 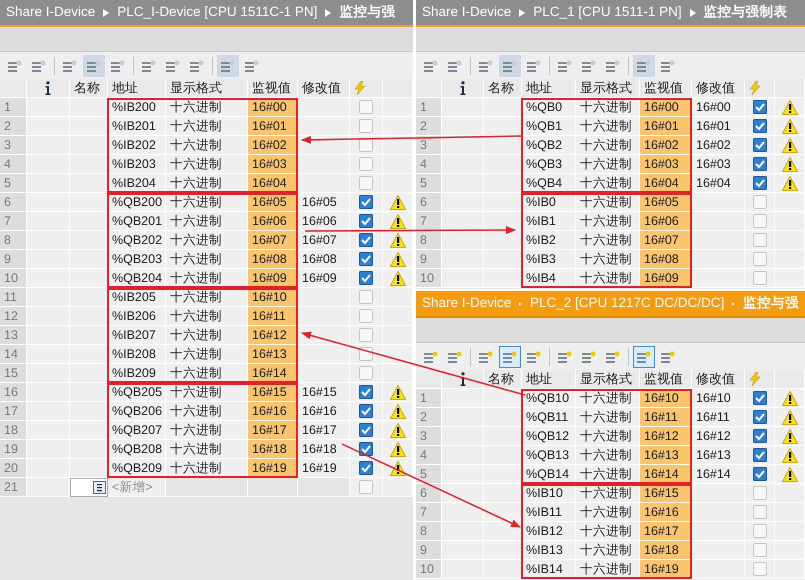 What do you see at coordinates (549, 474) in the screenshot?
I see `table-cell: %QB14` at bounding box center [549, 474].